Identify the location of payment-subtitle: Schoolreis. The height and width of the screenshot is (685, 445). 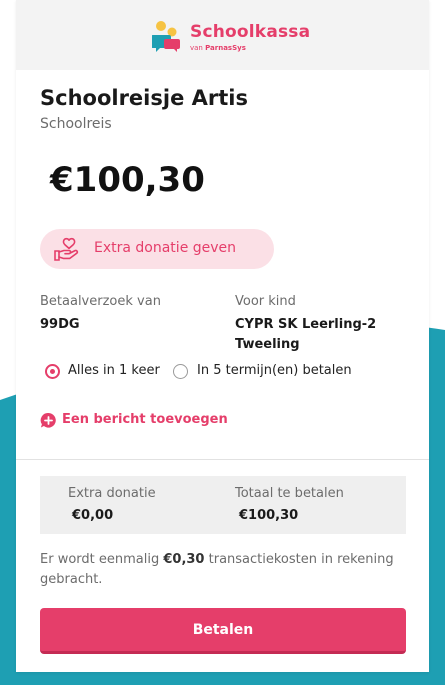
(76, 124).